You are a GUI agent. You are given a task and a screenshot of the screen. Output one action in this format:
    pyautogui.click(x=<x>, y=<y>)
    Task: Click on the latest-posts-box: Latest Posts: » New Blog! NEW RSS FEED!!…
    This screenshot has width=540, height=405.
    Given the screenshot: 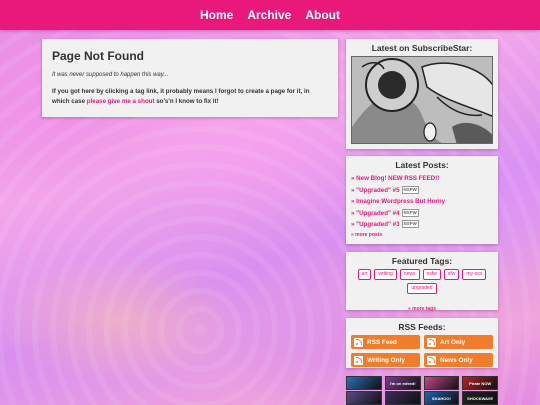 What is the action you would take?
    pyautogui.click(x=422, y=200)
    